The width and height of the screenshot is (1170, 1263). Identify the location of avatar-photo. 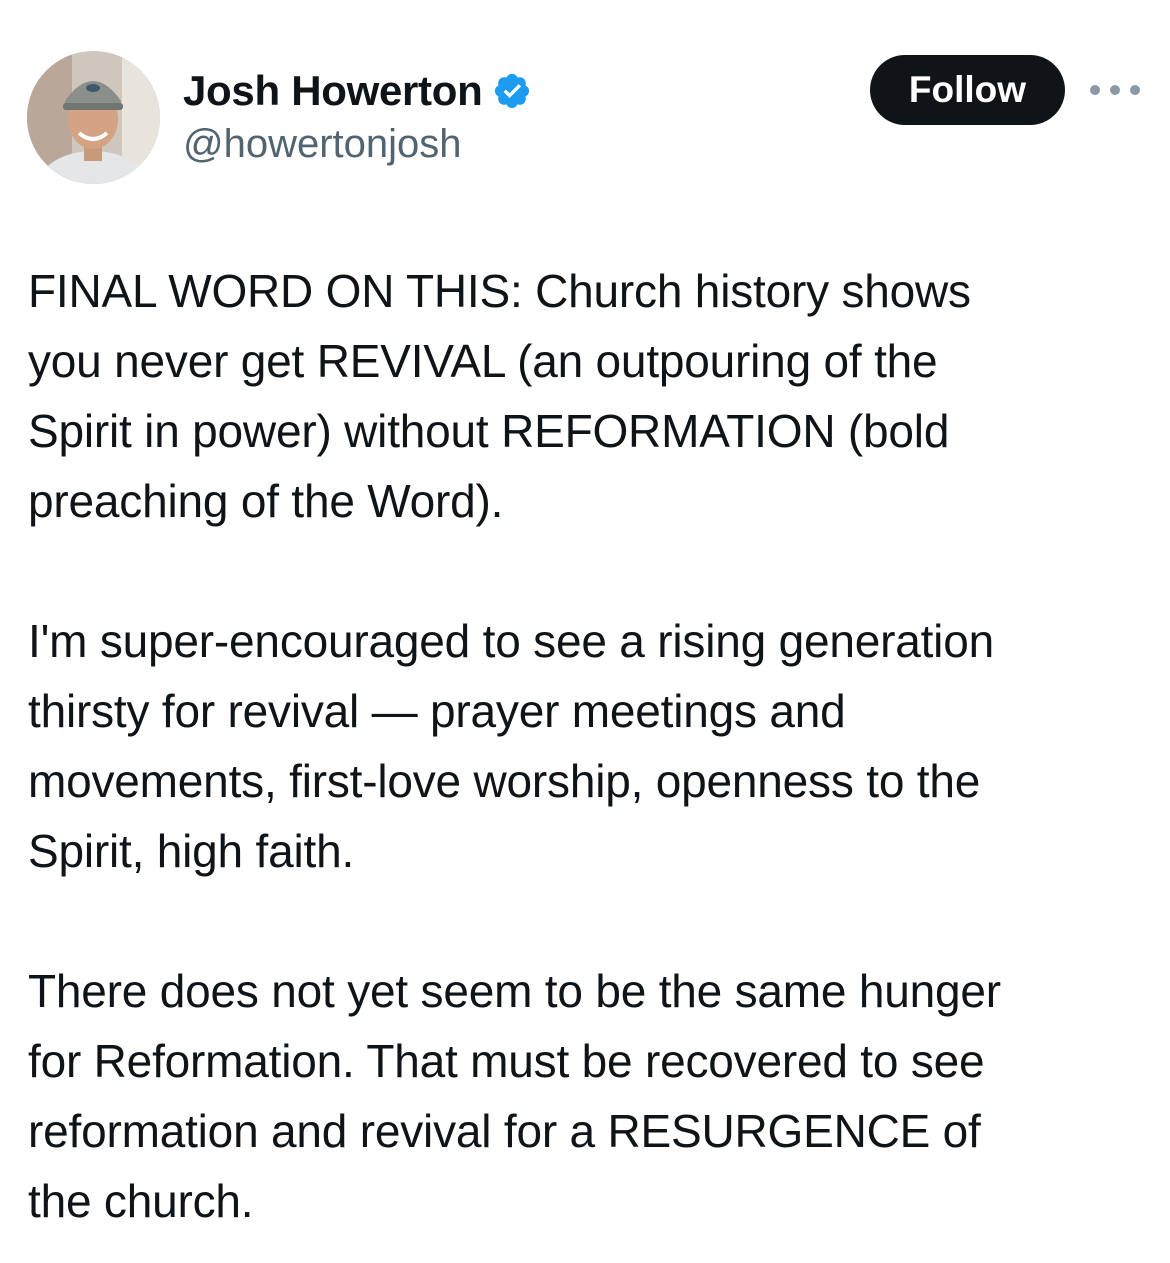
(93, 117).